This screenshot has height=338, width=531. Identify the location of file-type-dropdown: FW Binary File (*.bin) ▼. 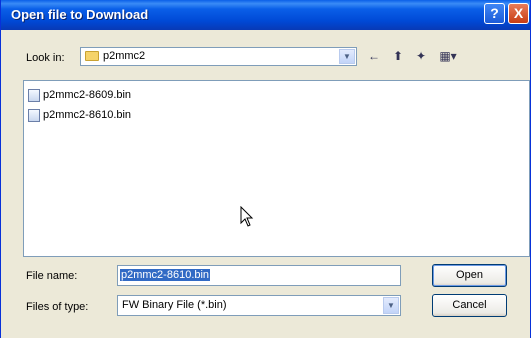
(259, 305).